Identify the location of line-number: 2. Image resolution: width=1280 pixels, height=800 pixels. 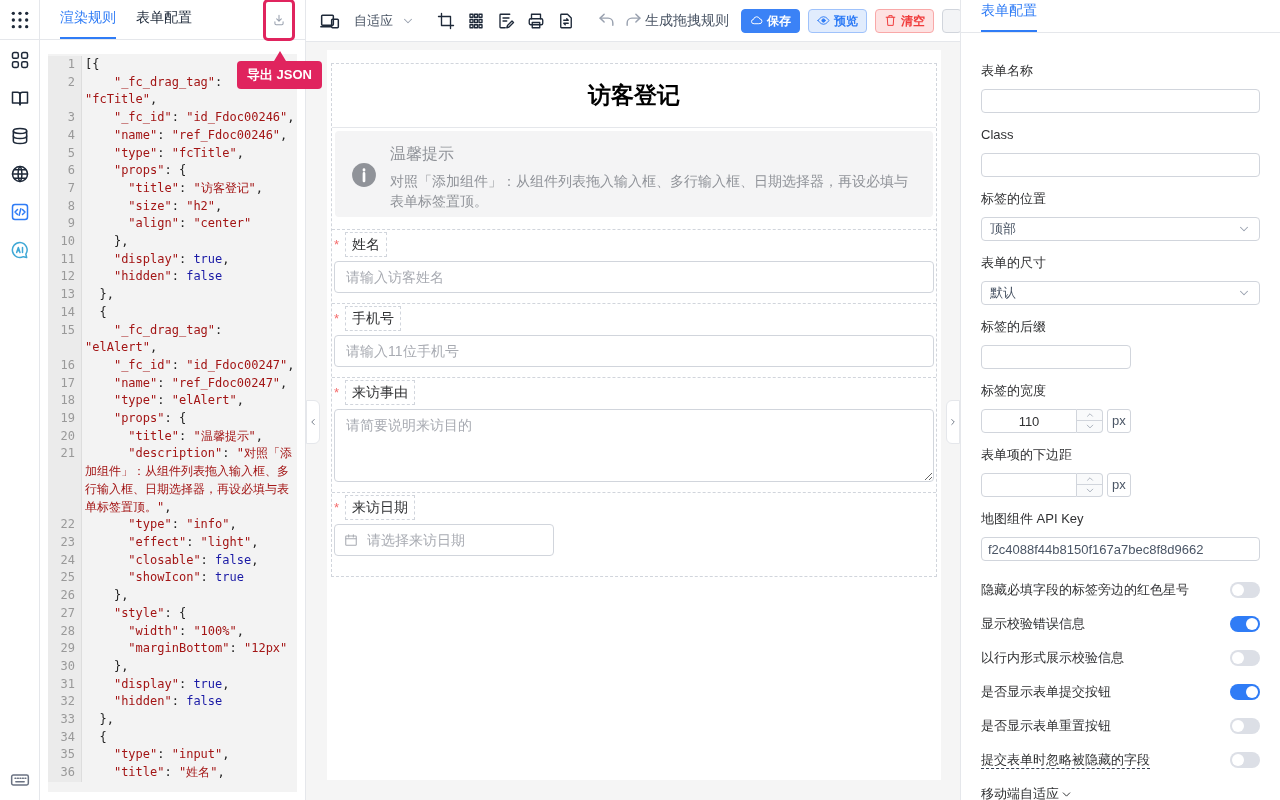
(65, 91).